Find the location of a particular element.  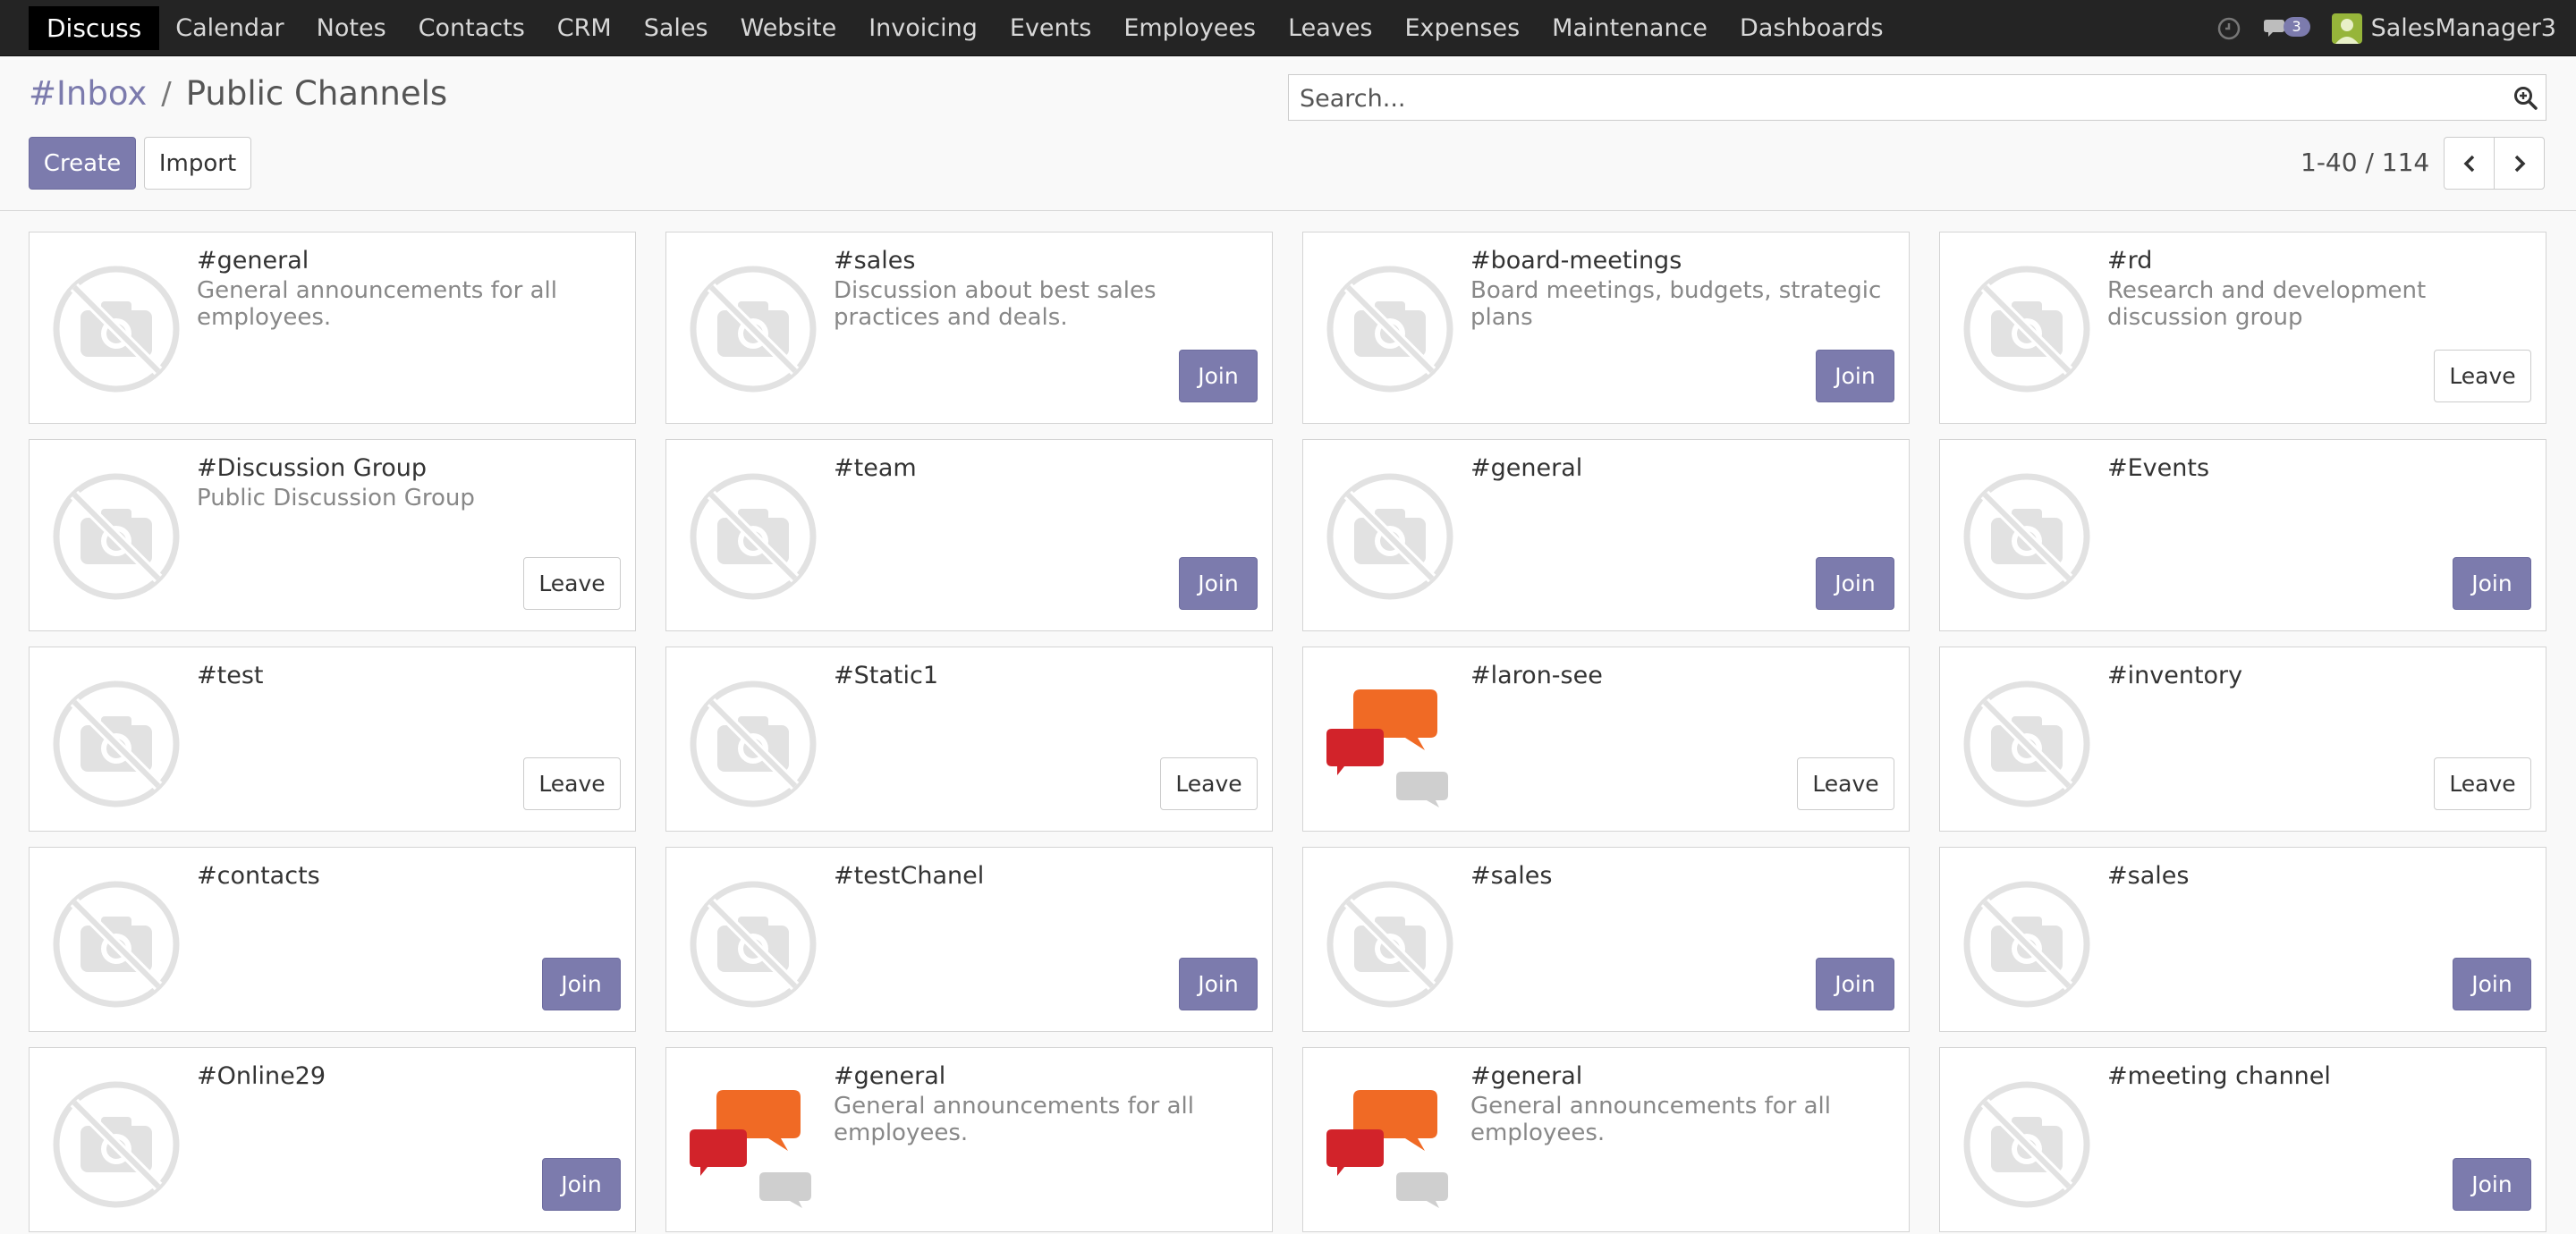

channel-card: #Events Join is located at coordinates (2242, 535).